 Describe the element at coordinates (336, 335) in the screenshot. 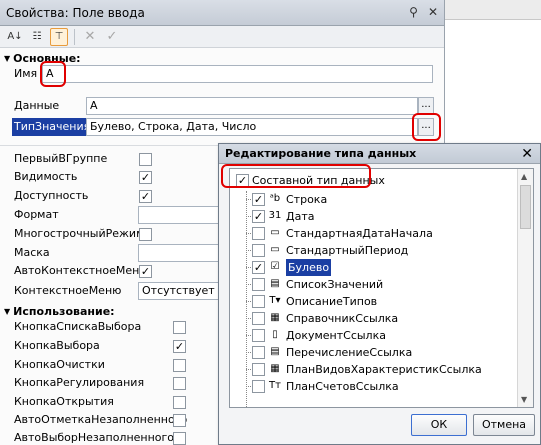

I see `type-label: ДокументСсылка` at that location.